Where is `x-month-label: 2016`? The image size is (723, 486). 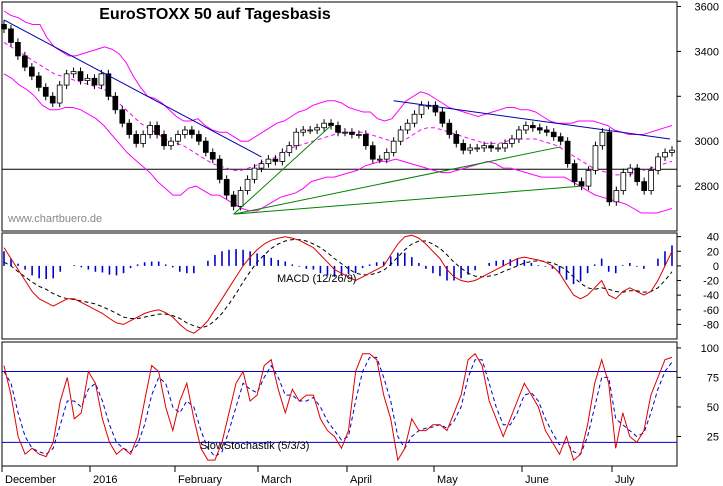 x-month-label: 2016 is located at coordinates (105, 480).